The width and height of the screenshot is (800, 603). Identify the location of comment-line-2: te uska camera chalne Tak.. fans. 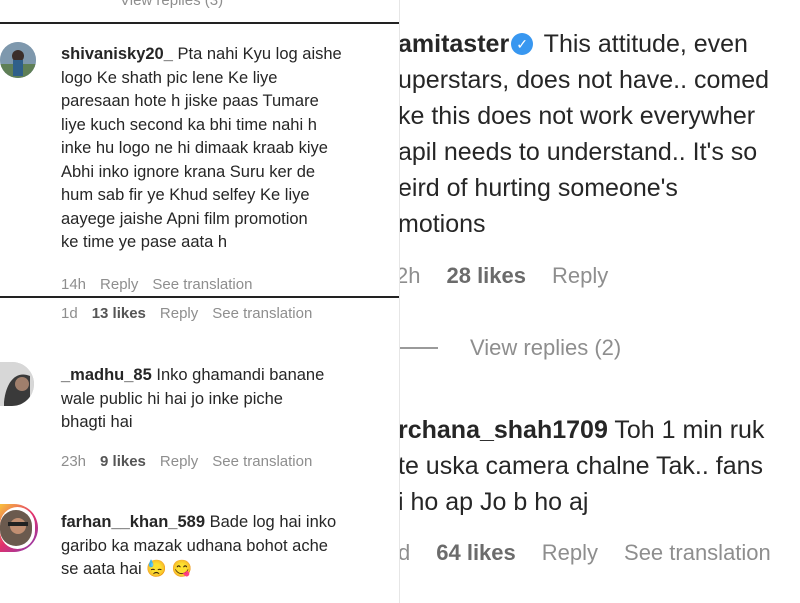
(582, 466).